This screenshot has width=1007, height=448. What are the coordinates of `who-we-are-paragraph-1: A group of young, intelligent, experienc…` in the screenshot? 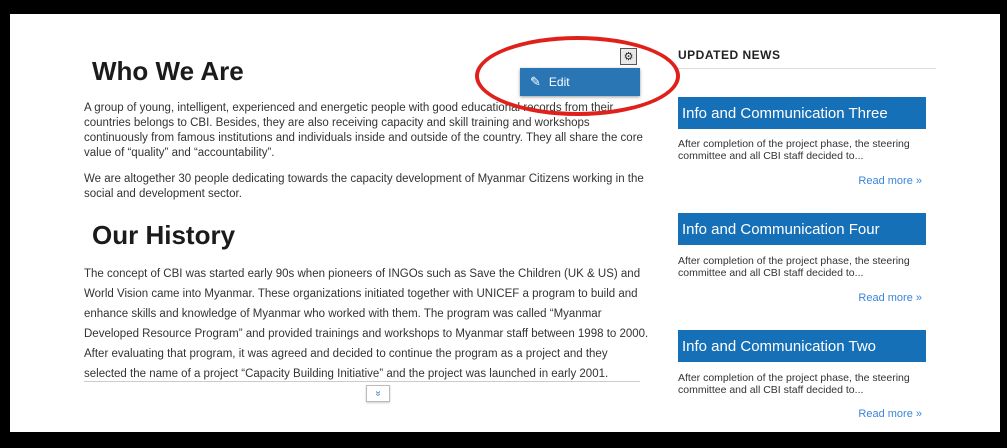 It's located at (363, 130).